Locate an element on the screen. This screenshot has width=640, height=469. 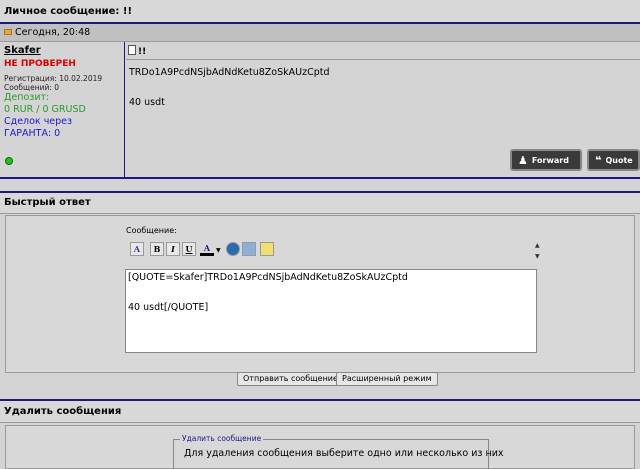
quote-button: ❝ Quote is located at coordinates (613, 160).